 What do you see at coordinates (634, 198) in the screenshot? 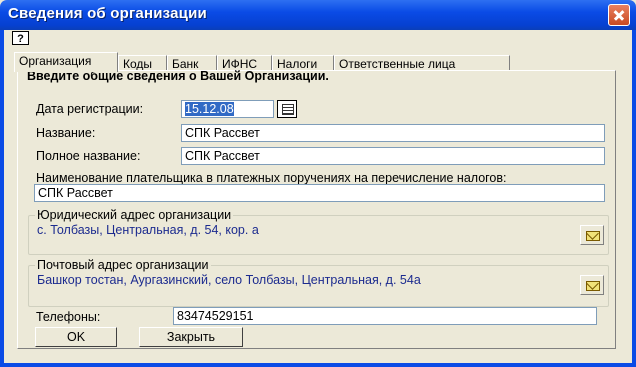
I see `window-border-right` at bounding box center [634, 198].